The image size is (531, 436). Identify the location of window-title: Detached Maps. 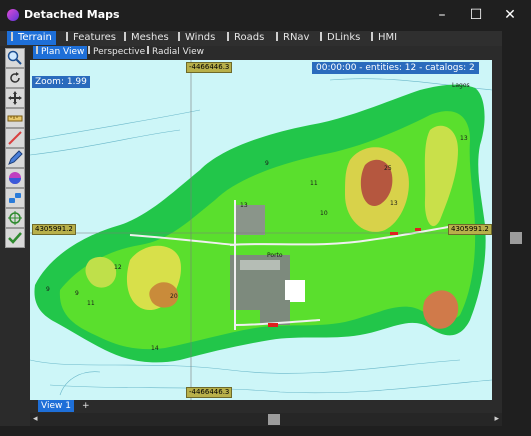
(72, 14).